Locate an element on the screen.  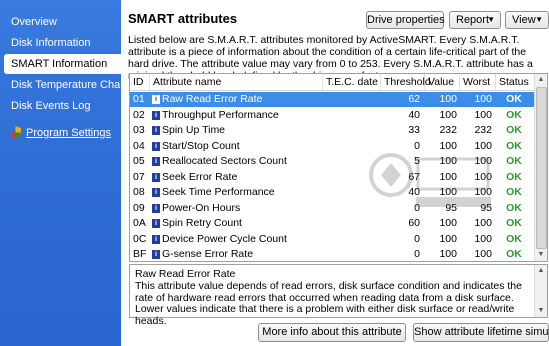
table-scrollbar: ▲ ▼ is located at coordinates (540, 167).